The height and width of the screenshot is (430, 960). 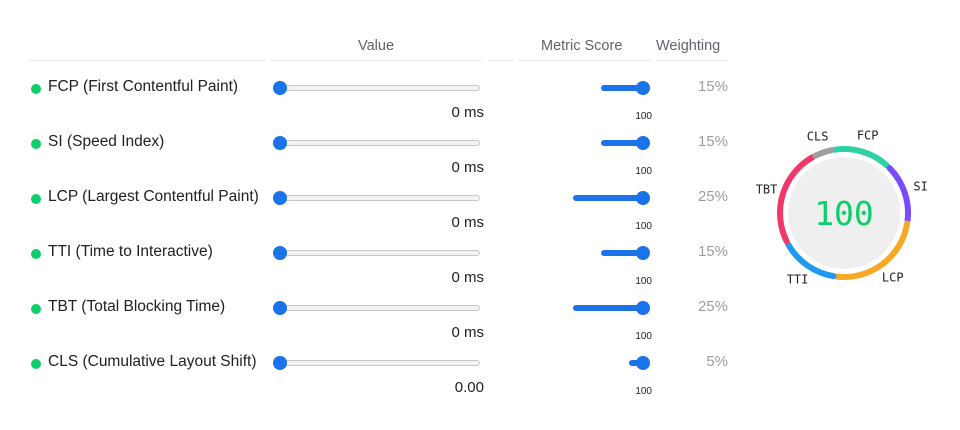 What do you see at coordinates (152, 361) in the screenshot?
I see `metric-name: CLS (Cumulative Layout Shift)` at bounding box center [152, 361].